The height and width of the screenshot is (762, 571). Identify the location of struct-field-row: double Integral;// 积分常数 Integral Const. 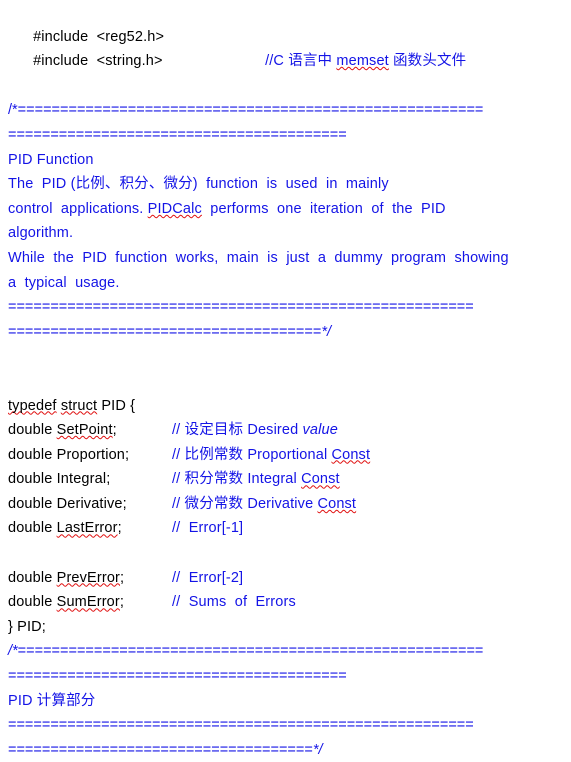
(289, 479).